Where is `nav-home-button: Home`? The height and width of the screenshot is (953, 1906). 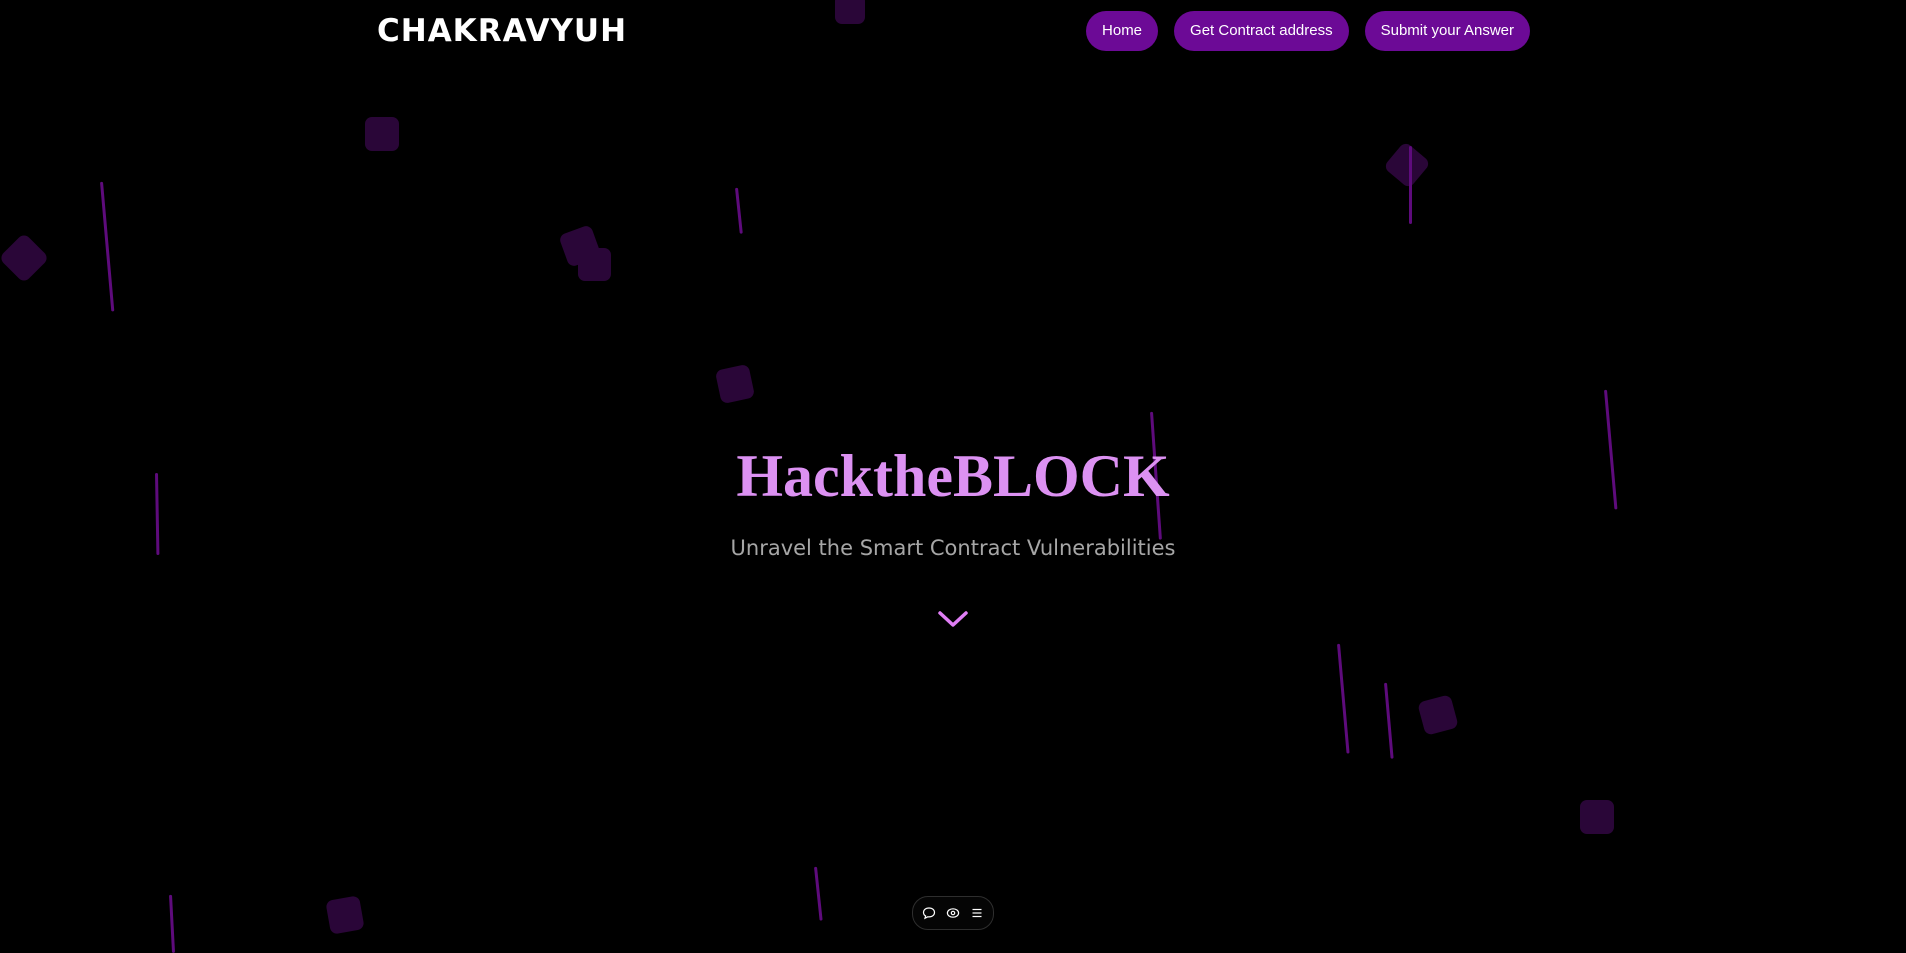 nav-home-button: Home is located at coordinates (1122, 31).